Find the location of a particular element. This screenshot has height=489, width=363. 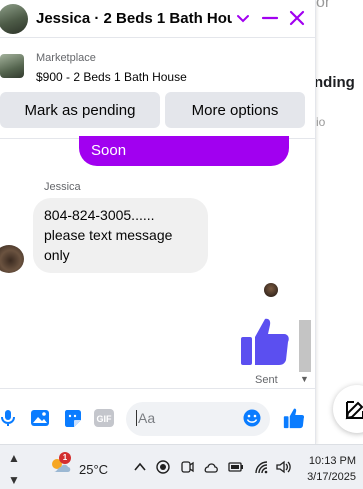

sent-message-bubble: Soon is located at coordinates (184, 151).